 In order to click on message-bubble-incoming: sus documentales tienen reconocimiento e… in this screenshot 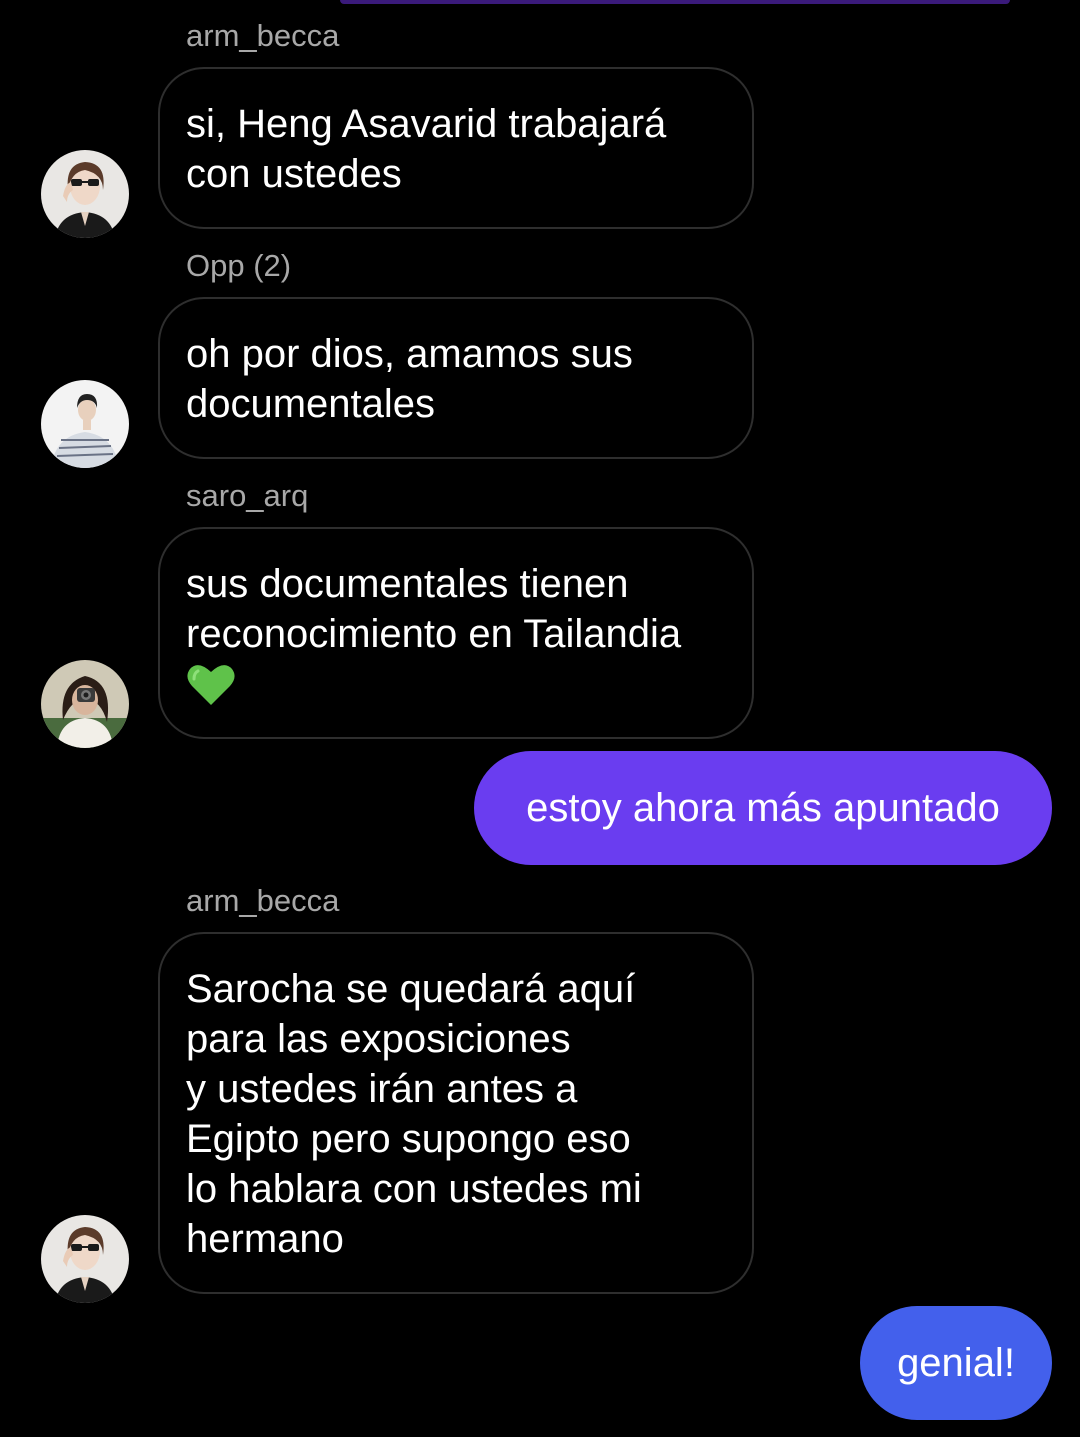, I will do `click(456, 633)`.